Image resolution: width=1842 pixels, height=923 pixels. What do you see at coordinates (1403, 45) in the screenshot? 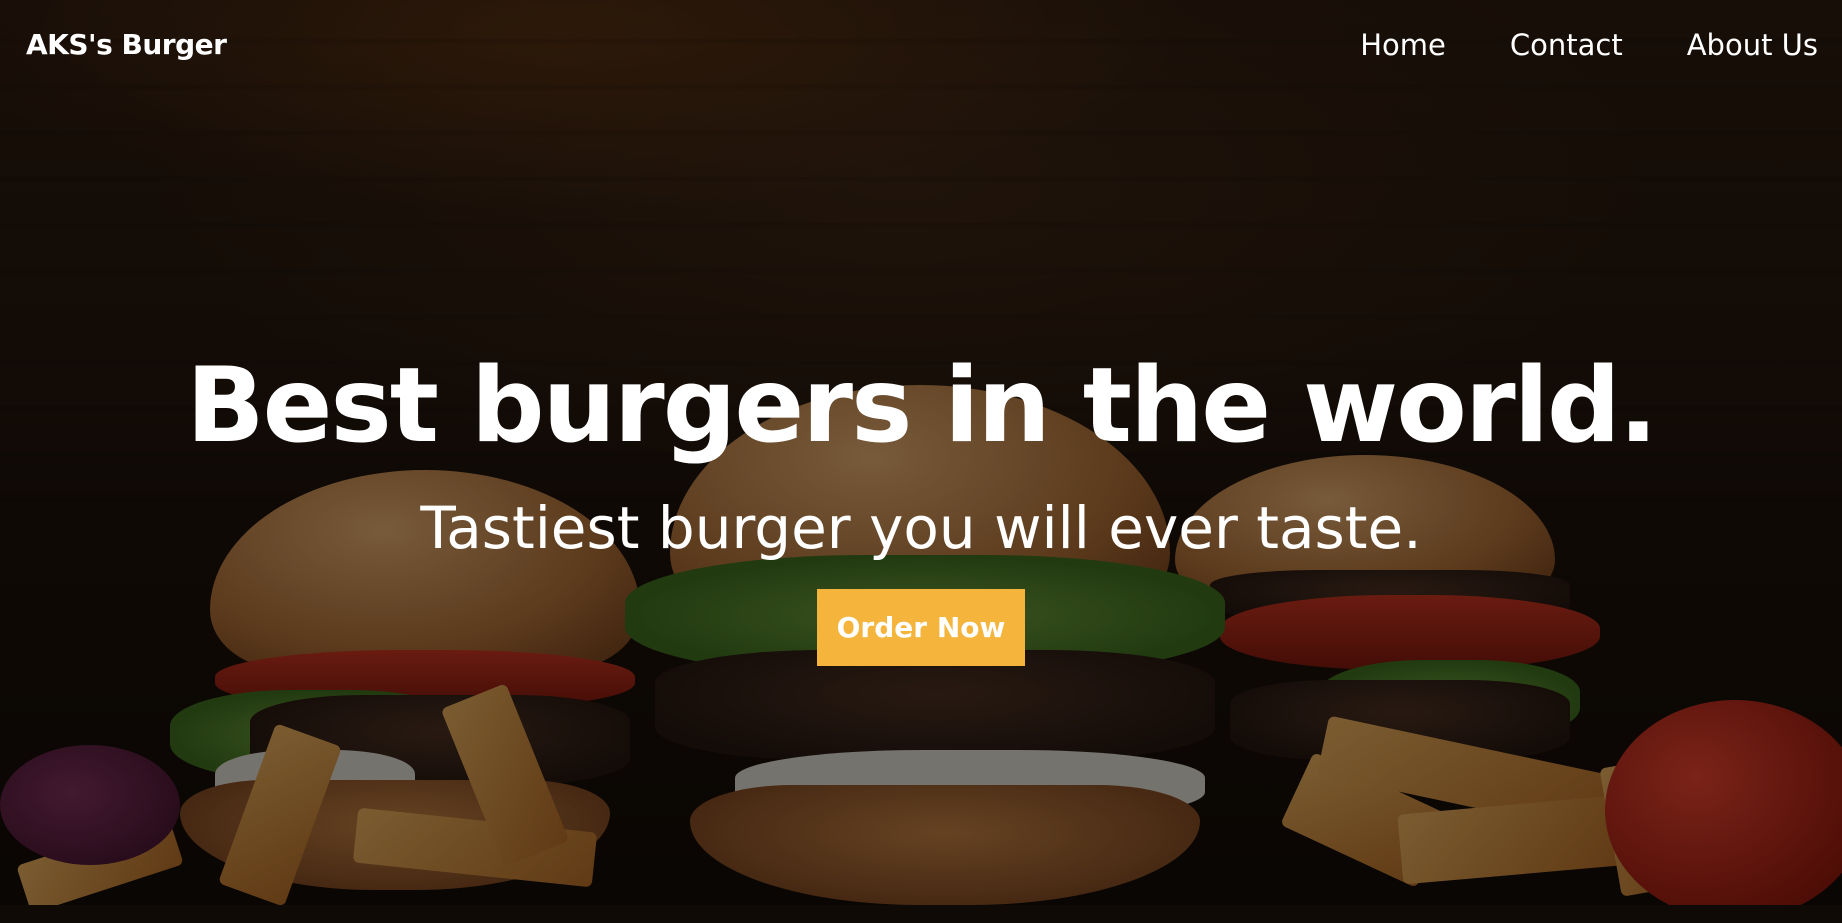
I see `nav-link-home: Home` at bounding box center [1403, 45].